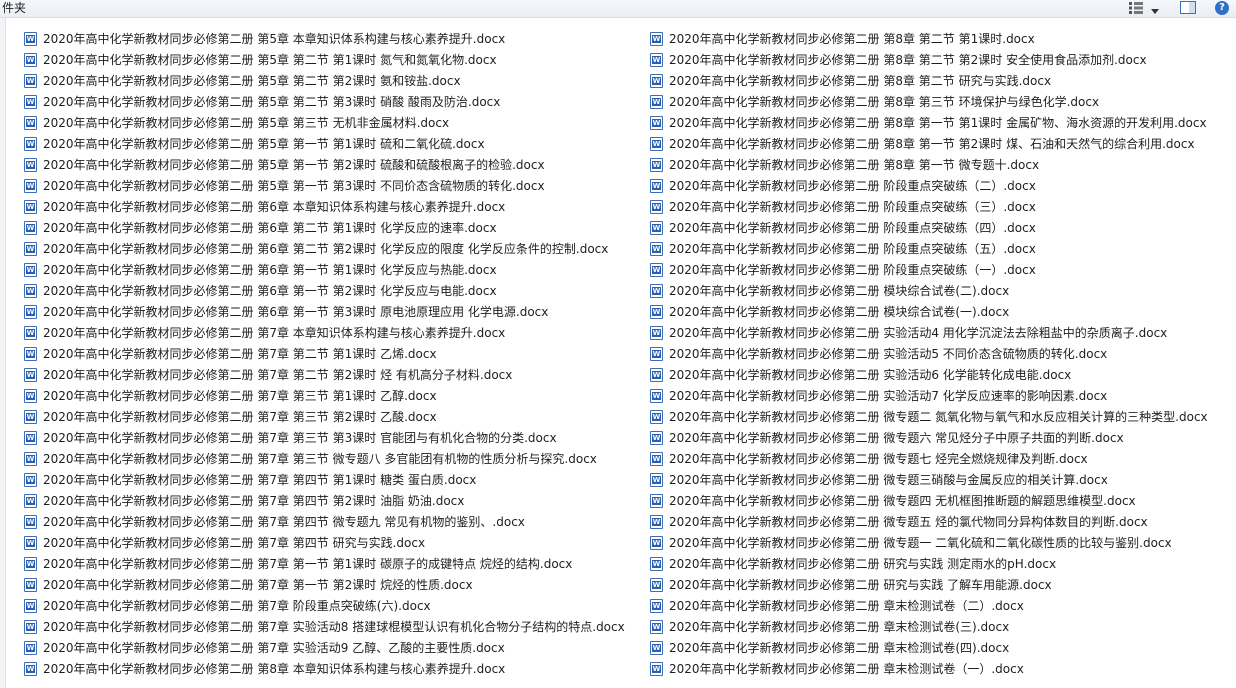 Image resolution: width=1236 pixels, height=688 pixels. Describe the element at coordinates (941, 185) in the screenshot. I see `file-item: 2020年高中化学新教材同步必修第二册 阶段重点突破练（二）.docx` at that location.